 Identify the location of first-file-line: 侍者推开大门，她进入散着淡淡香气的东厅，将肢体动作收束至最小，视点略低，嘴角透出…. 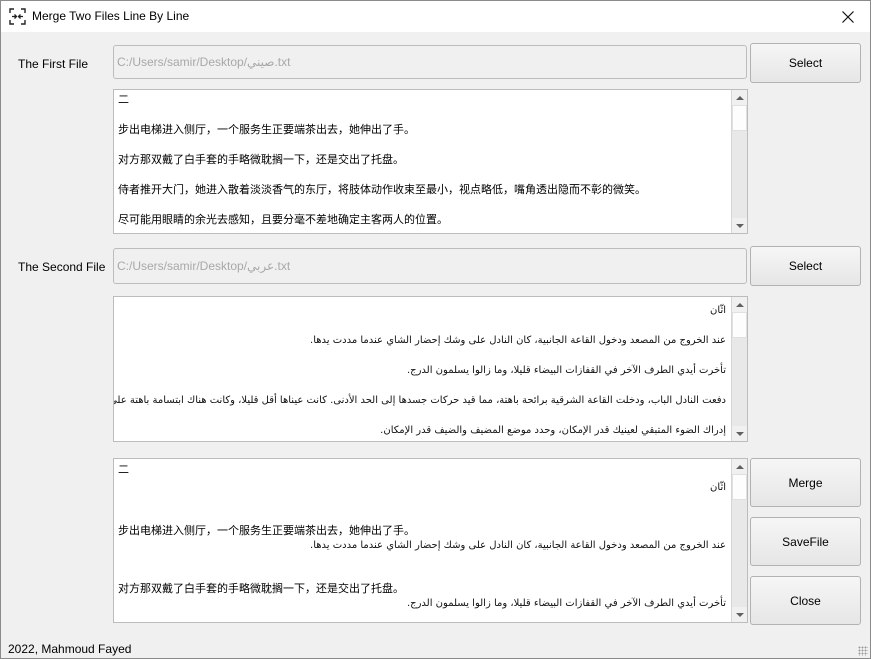
(382, 189).